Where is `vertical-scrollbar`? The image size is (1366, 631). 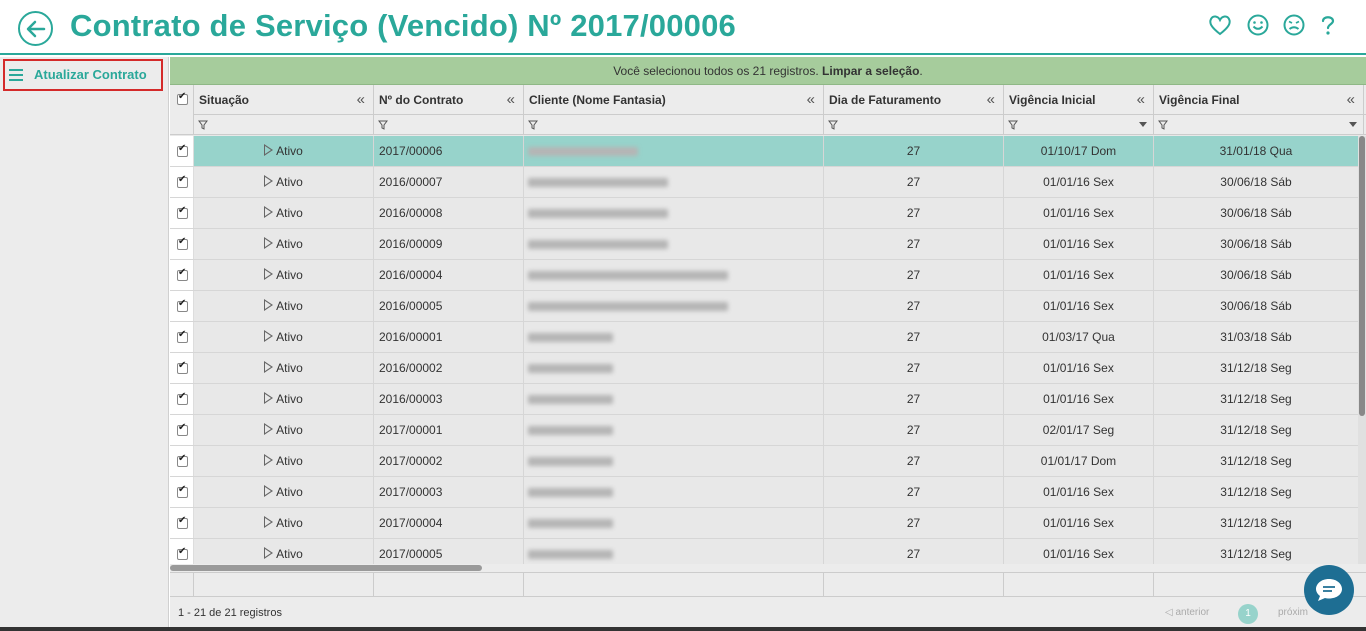
vertical-scrollbar is located at coordinates (1362, 350).